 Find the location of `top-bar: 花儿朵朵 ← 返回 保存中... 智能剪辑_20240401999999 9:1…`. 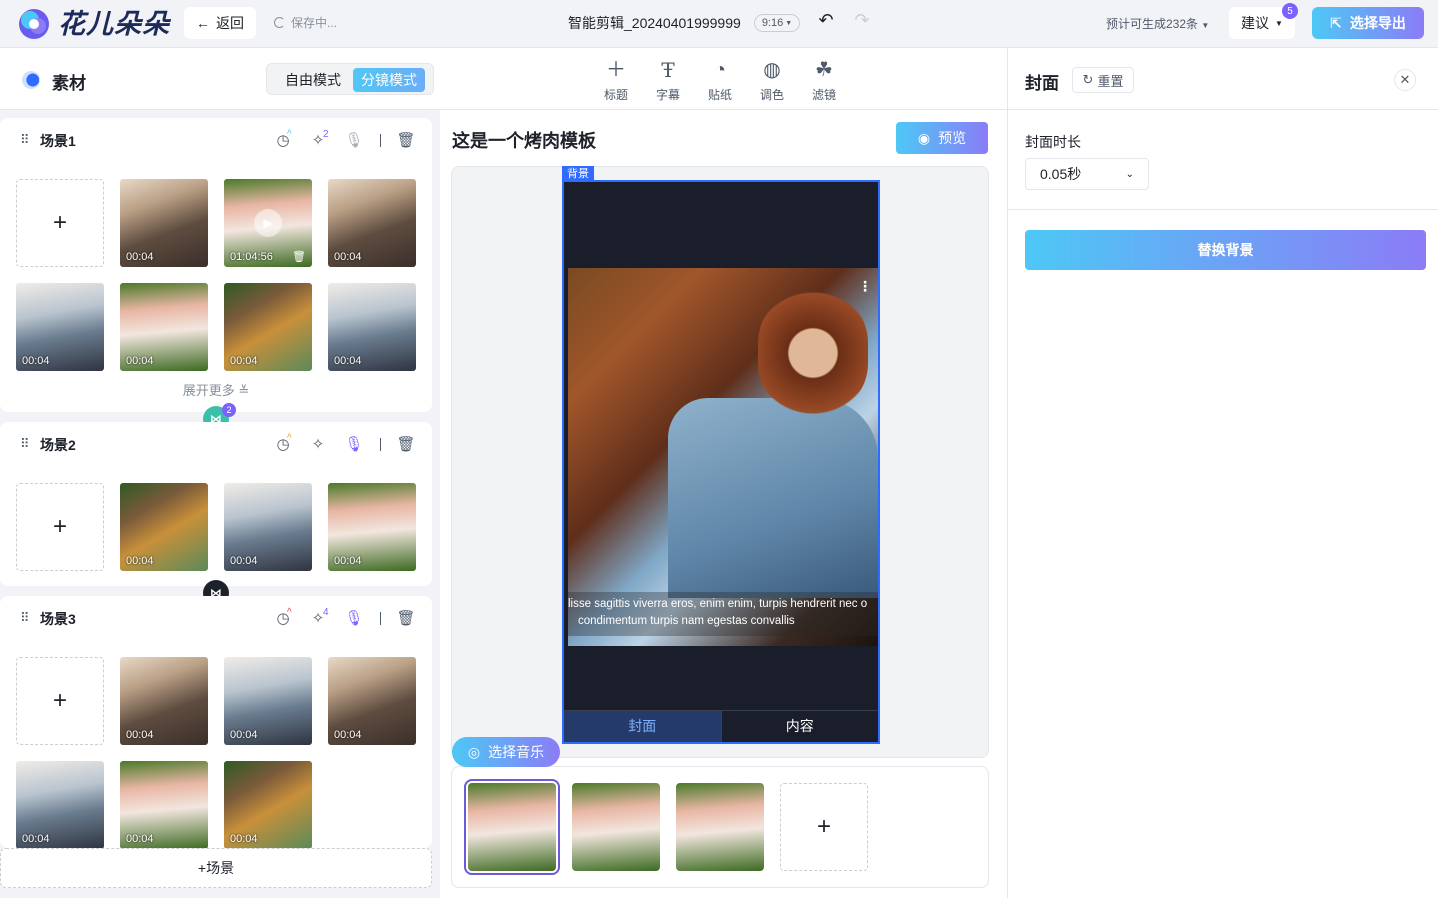

top-bar: 花儿朵朵 ← 返回 保存中... 智能剪辑_20240401999999 9:1… is located at coordinates (719, 24).